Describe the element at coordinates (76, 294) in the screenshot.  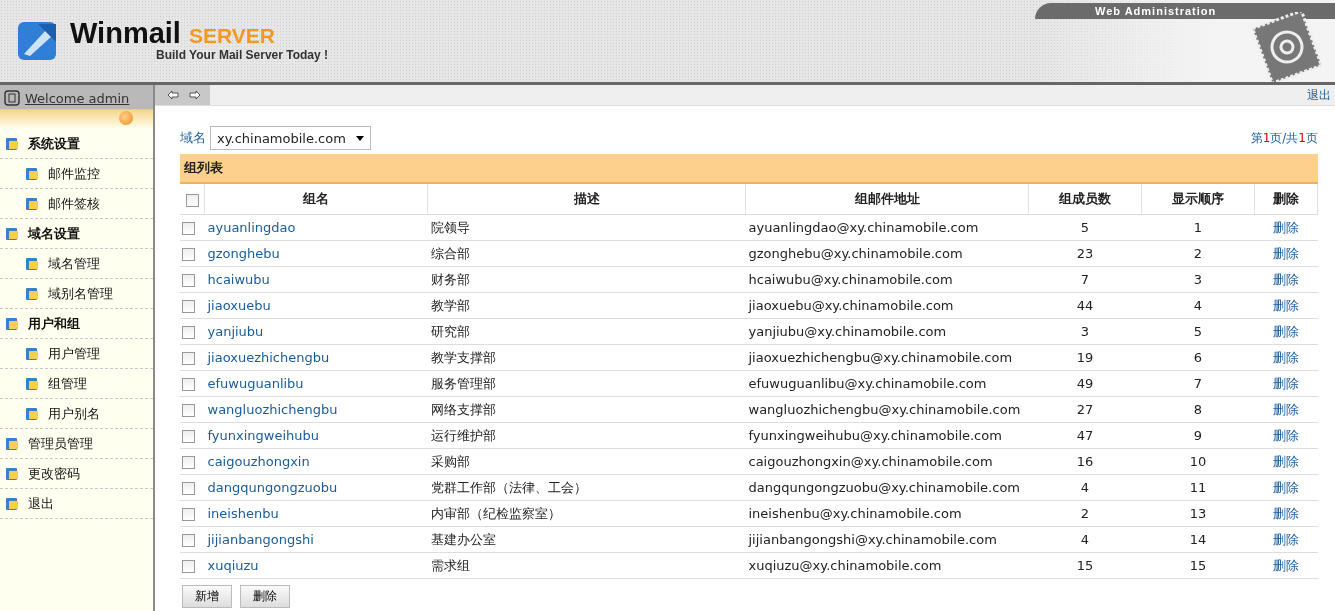
I see `nav-item: 域别名管理` at that location.